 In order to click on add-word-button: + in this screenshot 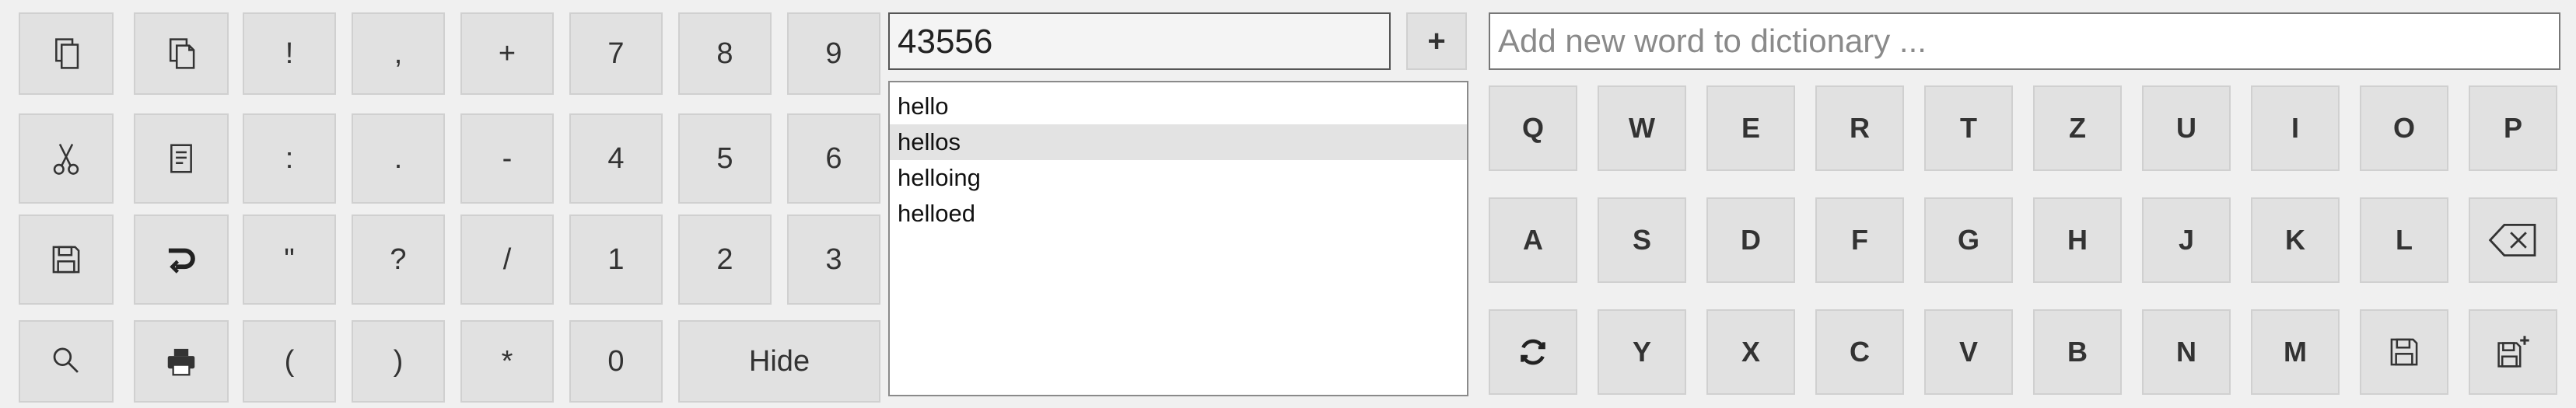, I will do `click(1437, 41)`.